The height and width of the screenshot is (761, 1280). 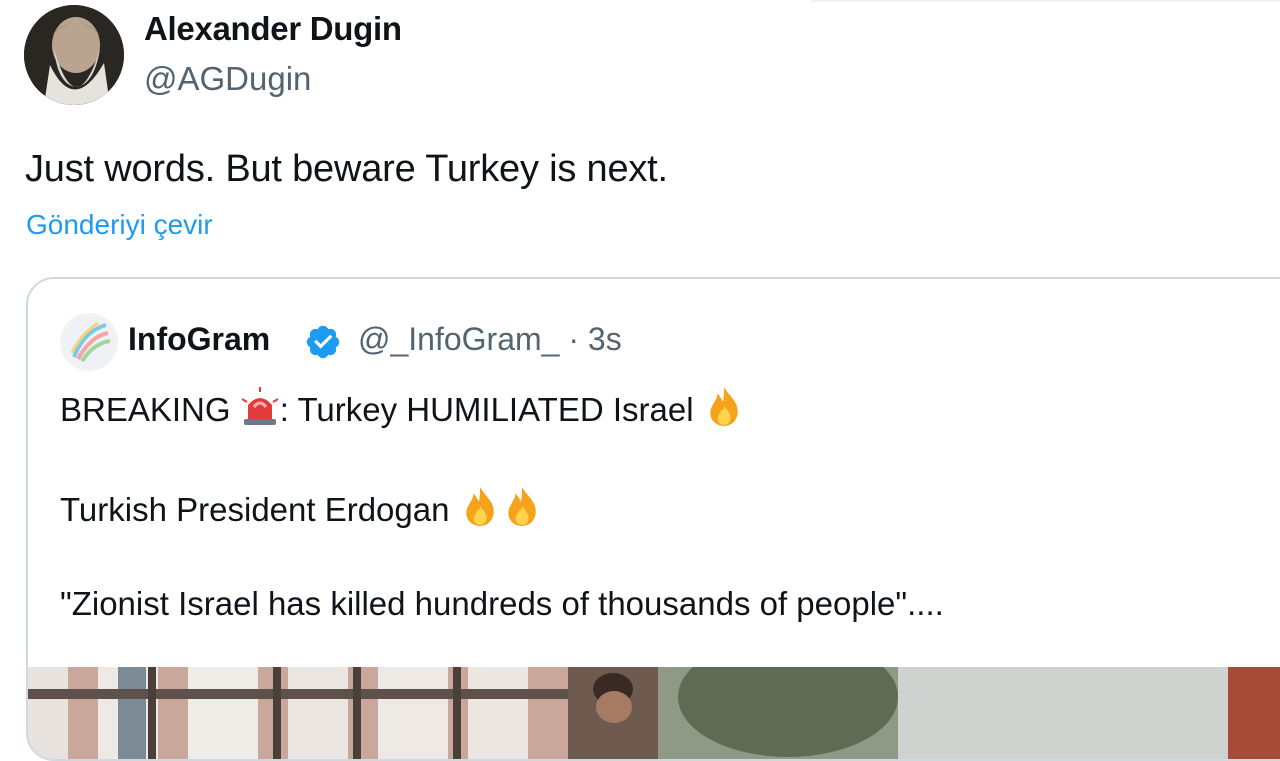 What do you see at coordinates (74, 55) in the screenshot?
I see `author-avatar` at bounding box center [74, 55].